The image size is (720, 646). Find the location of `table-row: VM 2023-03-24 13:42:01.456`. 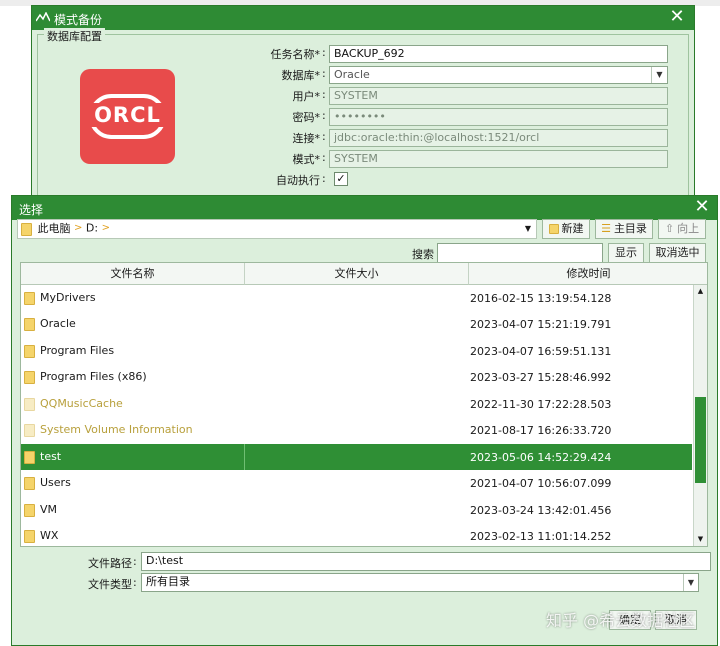

table-row: VM 2023-03-24 13:42:01.456 is located at coordinates (356, 510).